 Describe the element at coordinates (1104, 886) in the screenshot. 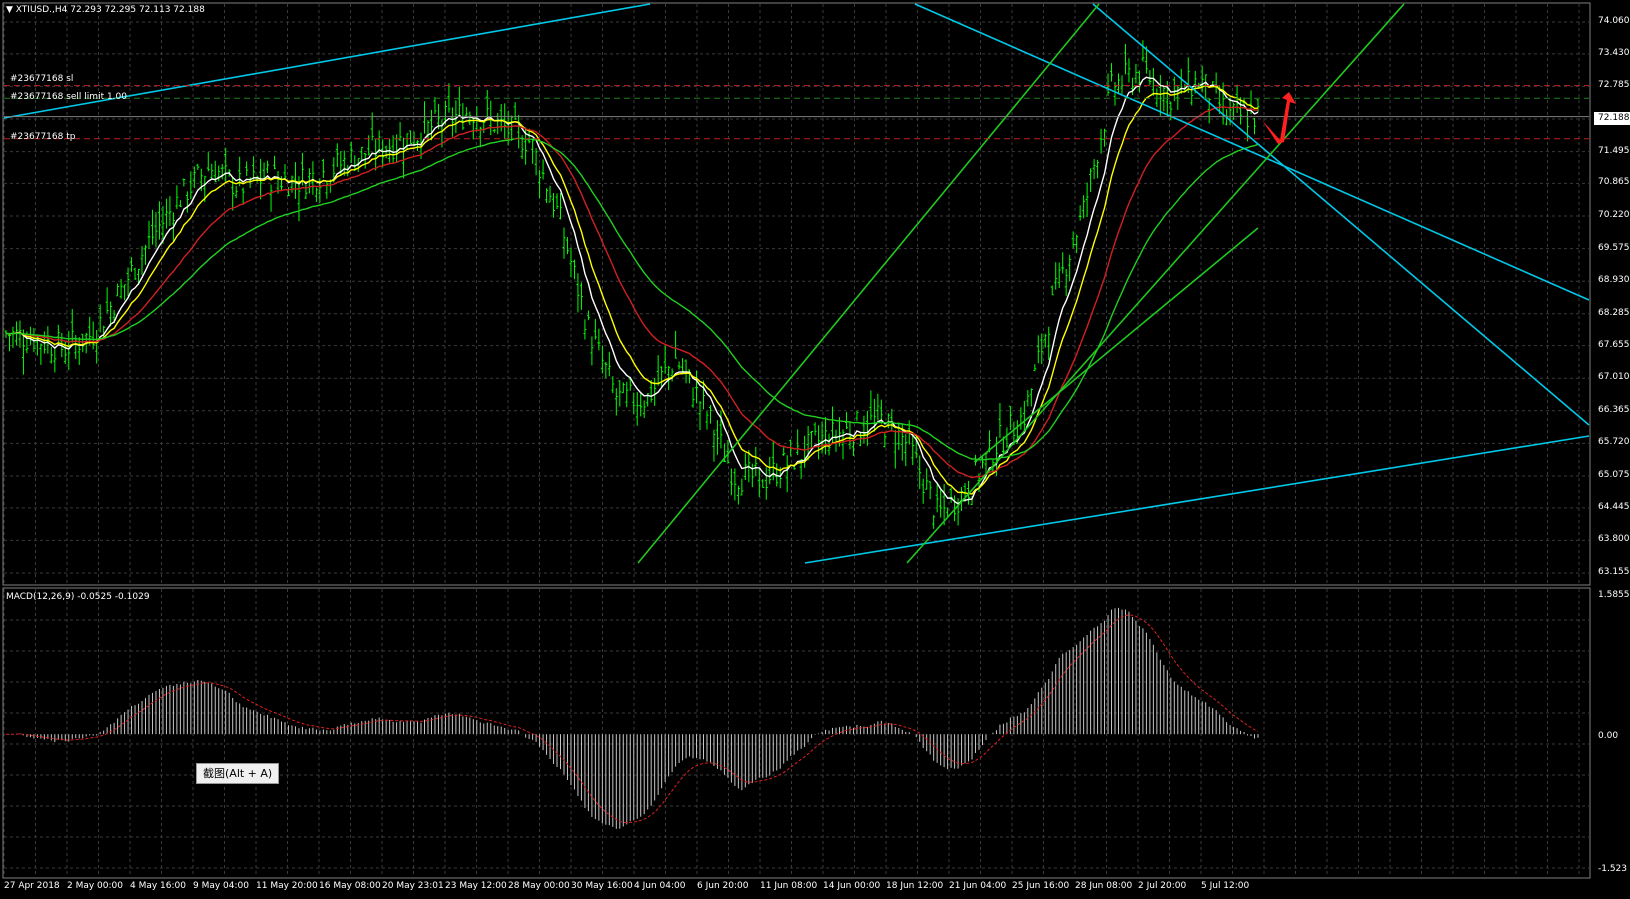

I see `time-tick: 28 Jun 08:00` at that location.